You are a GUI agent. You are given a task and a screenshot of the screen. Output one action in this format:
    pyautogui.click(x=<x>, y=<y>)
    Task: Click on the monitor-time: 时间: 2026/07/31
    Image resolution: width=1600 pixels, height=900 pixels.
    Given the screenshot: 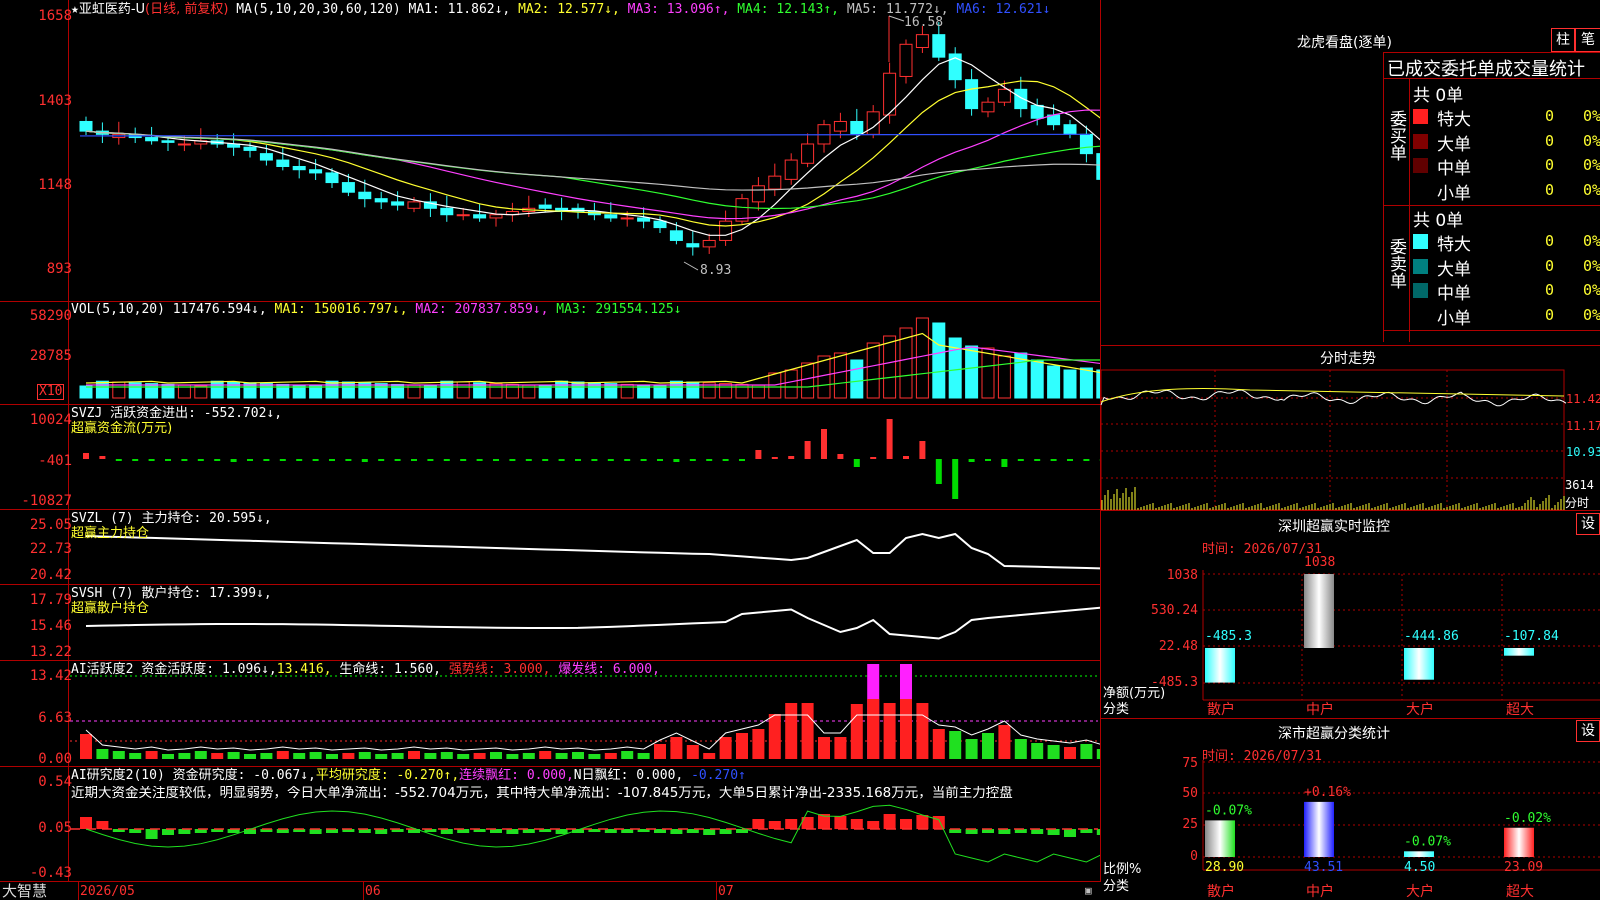 What is the action you would take?
    pyautogui.click(x=1262, y=549)
    